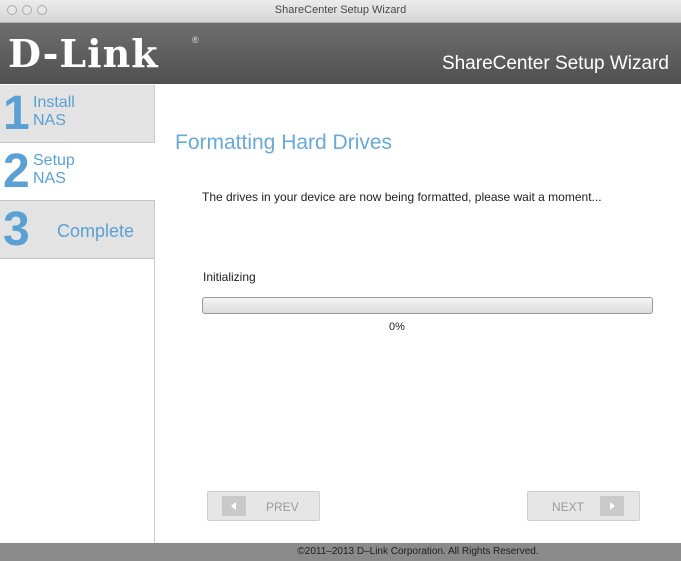  What do you see at coordinates (54, 111) in the screenshot?
I see `step-label: Install NAS` at bounding box center [54, 111].